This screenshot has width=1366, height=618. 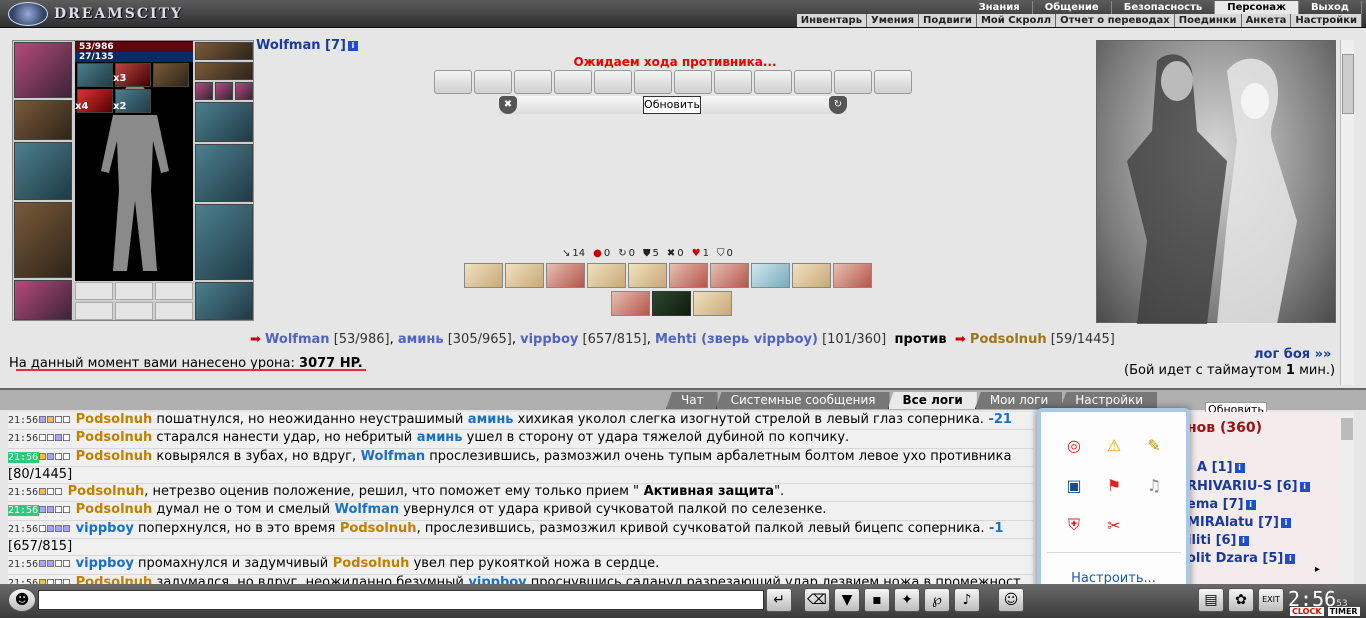 I want to click on submenu-settings: Настройки, so click(x=1326, y=20).